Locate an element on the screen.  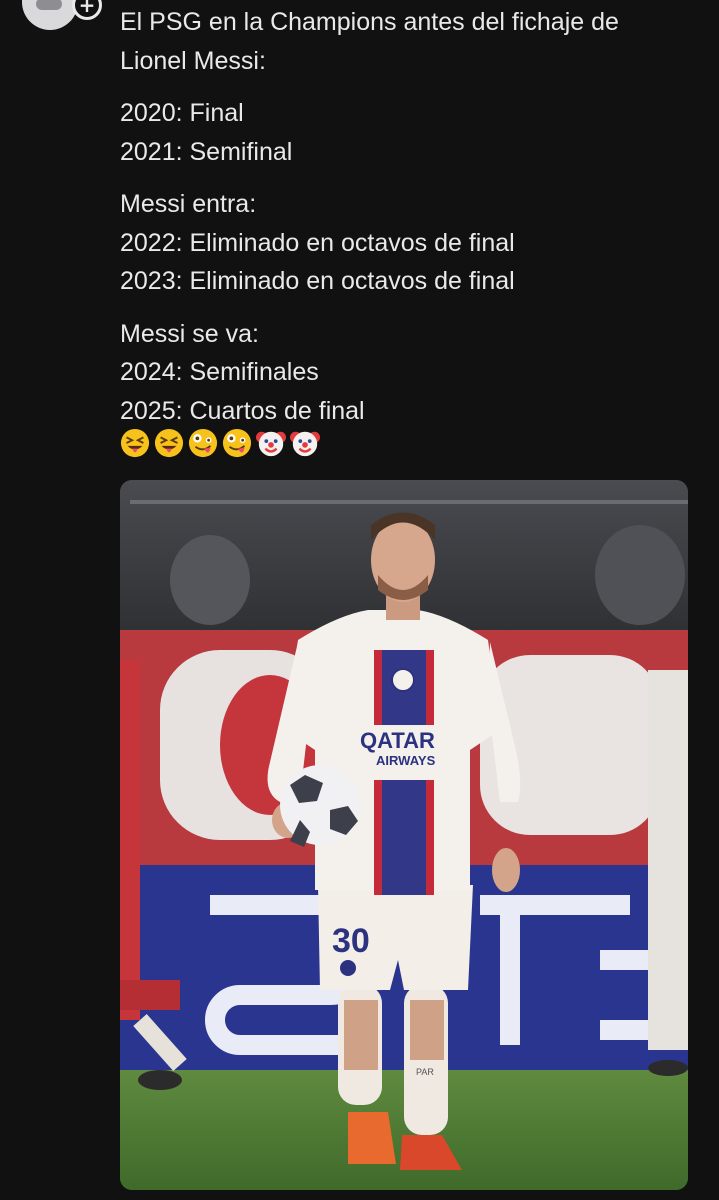
sock-text: PAR is located at coordinates (425, 1072).